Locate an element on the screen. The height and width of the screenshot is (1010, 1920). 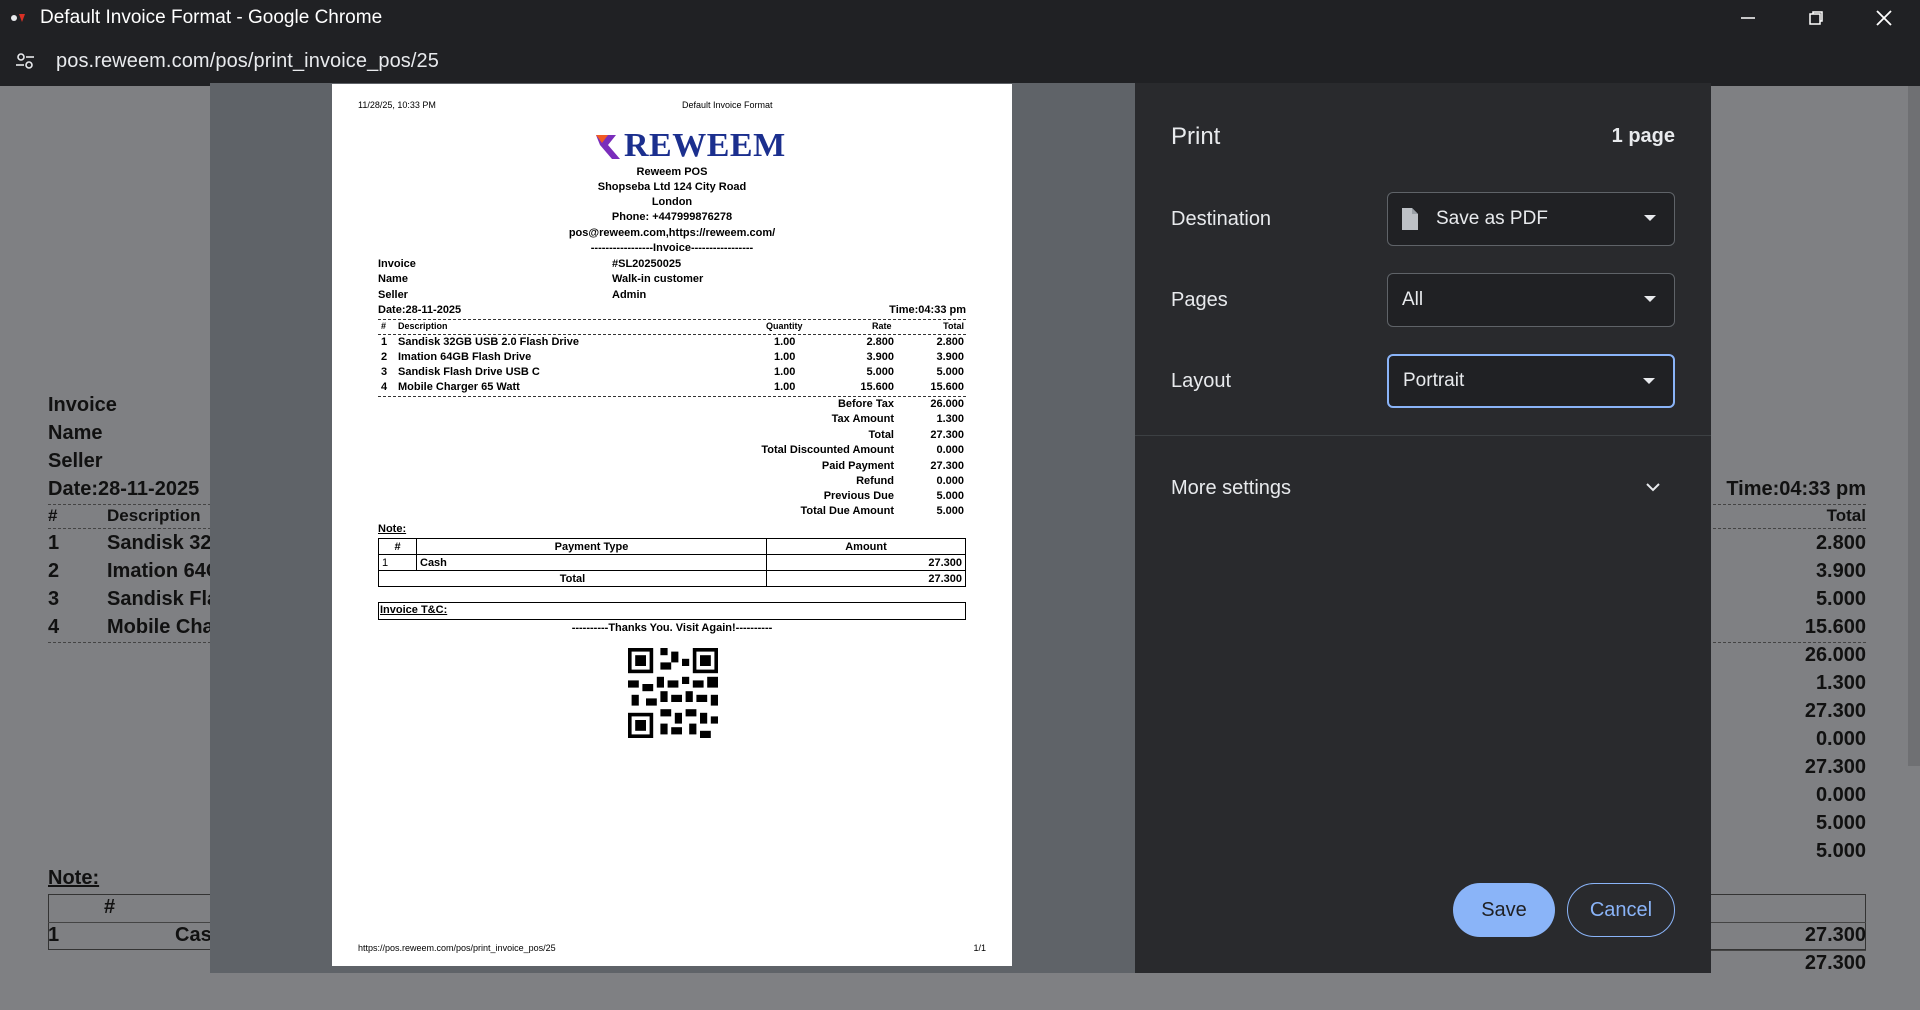
summary-row: Before Tax 26.000 is located at coordinates (672, 405).